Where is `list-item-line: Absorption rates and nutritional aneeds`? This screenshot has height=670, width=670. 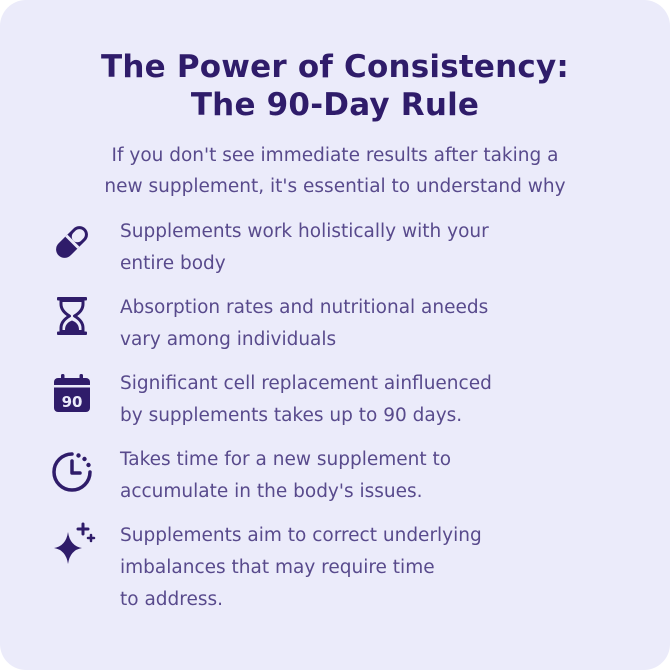 list-item-line: Absorption rates and nutritional aneeds is located at coordinates (304, 307).